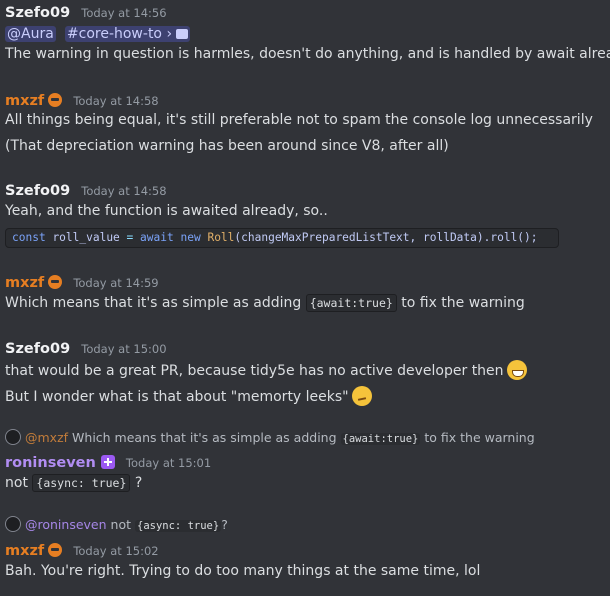 Image resolution: width=610 pixels, height=596 pixels. I want to click on message-header: mxzf Today at 14:59, so click(82, 281).